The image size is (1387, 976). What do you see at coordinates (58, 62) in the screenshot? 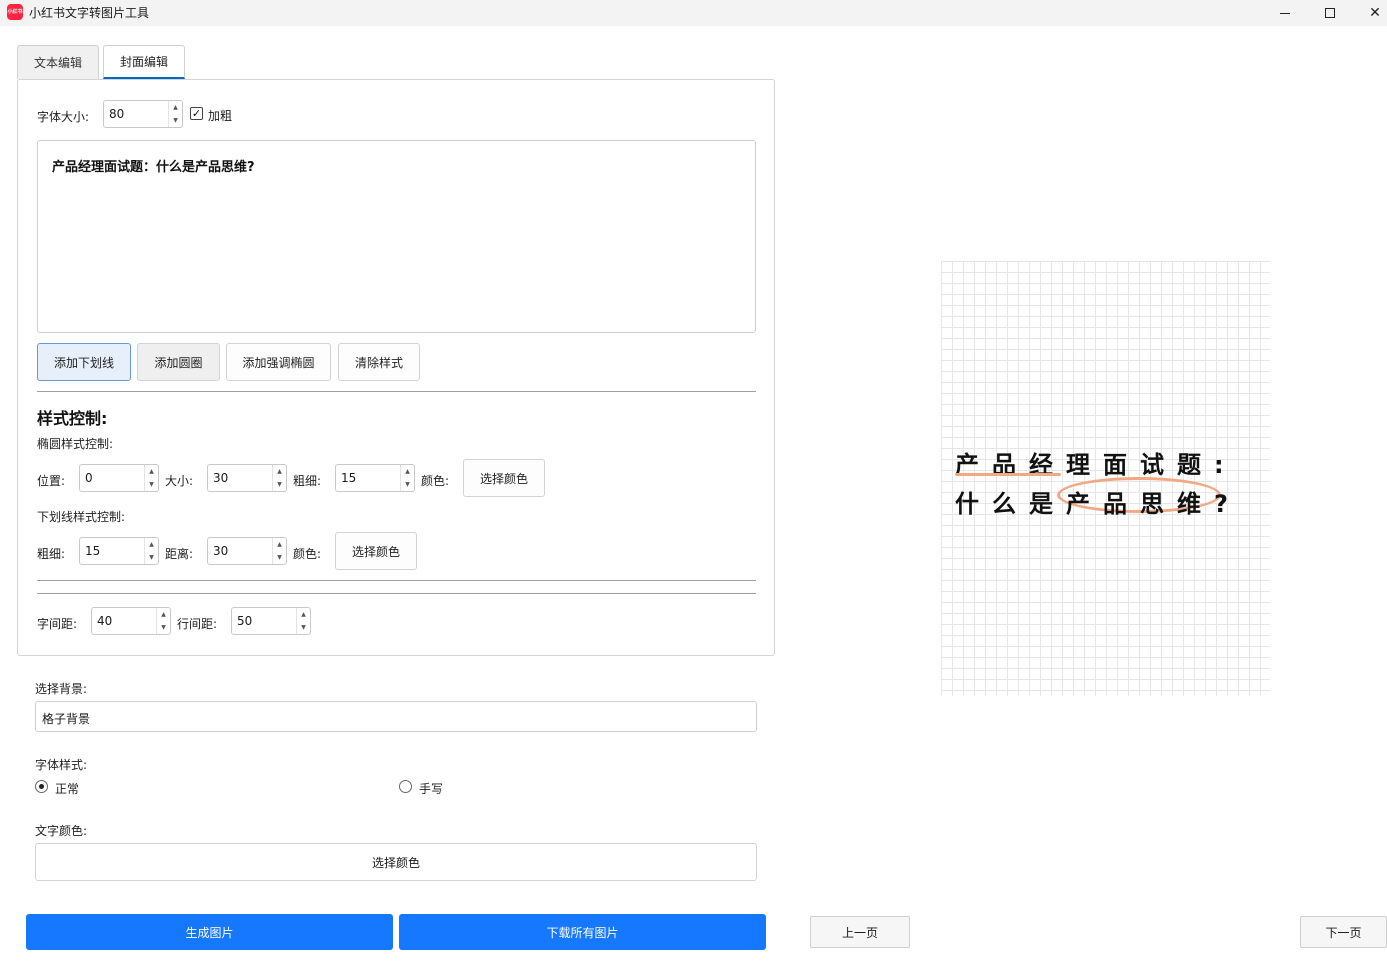
I see `tab-text-edit: 文本编辑` at bounding box center [58, 62].